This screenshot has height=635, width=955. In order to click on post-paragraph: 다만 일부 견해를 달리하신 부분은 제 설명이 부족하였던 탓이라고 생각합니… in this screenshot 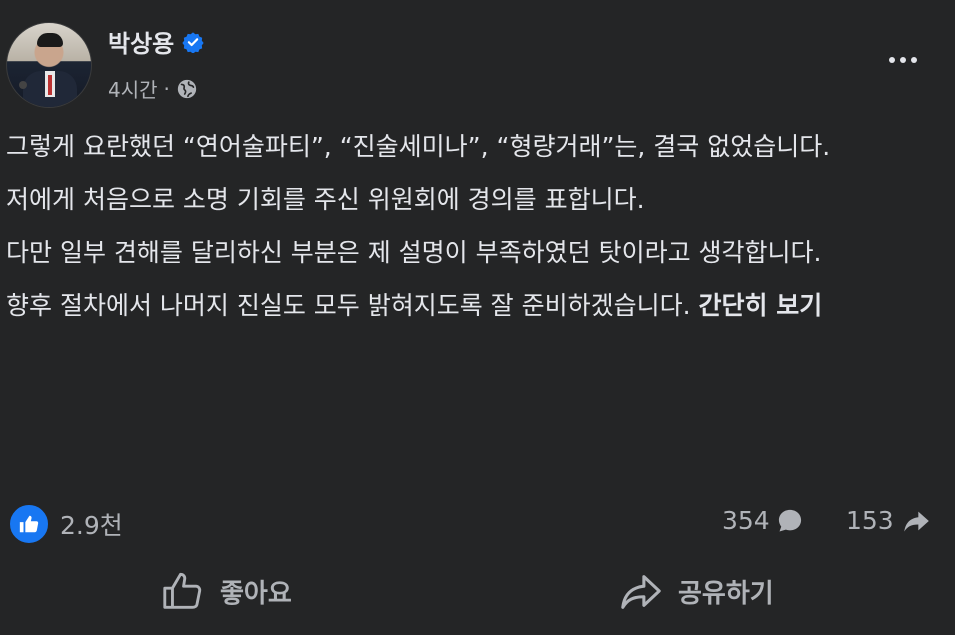, I will do `click(414, 252)`.